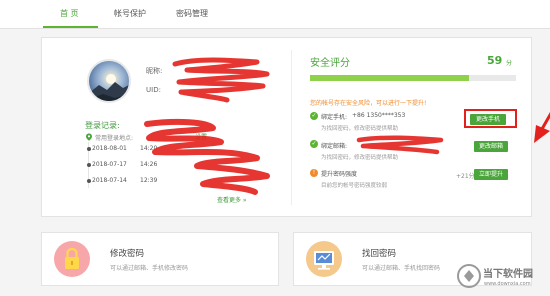 The width and height of the screenshot is (550, 296). What do you see at coordinates (291, 127) in the screenshot?
I see `divider` at bounding box center [291, 127].